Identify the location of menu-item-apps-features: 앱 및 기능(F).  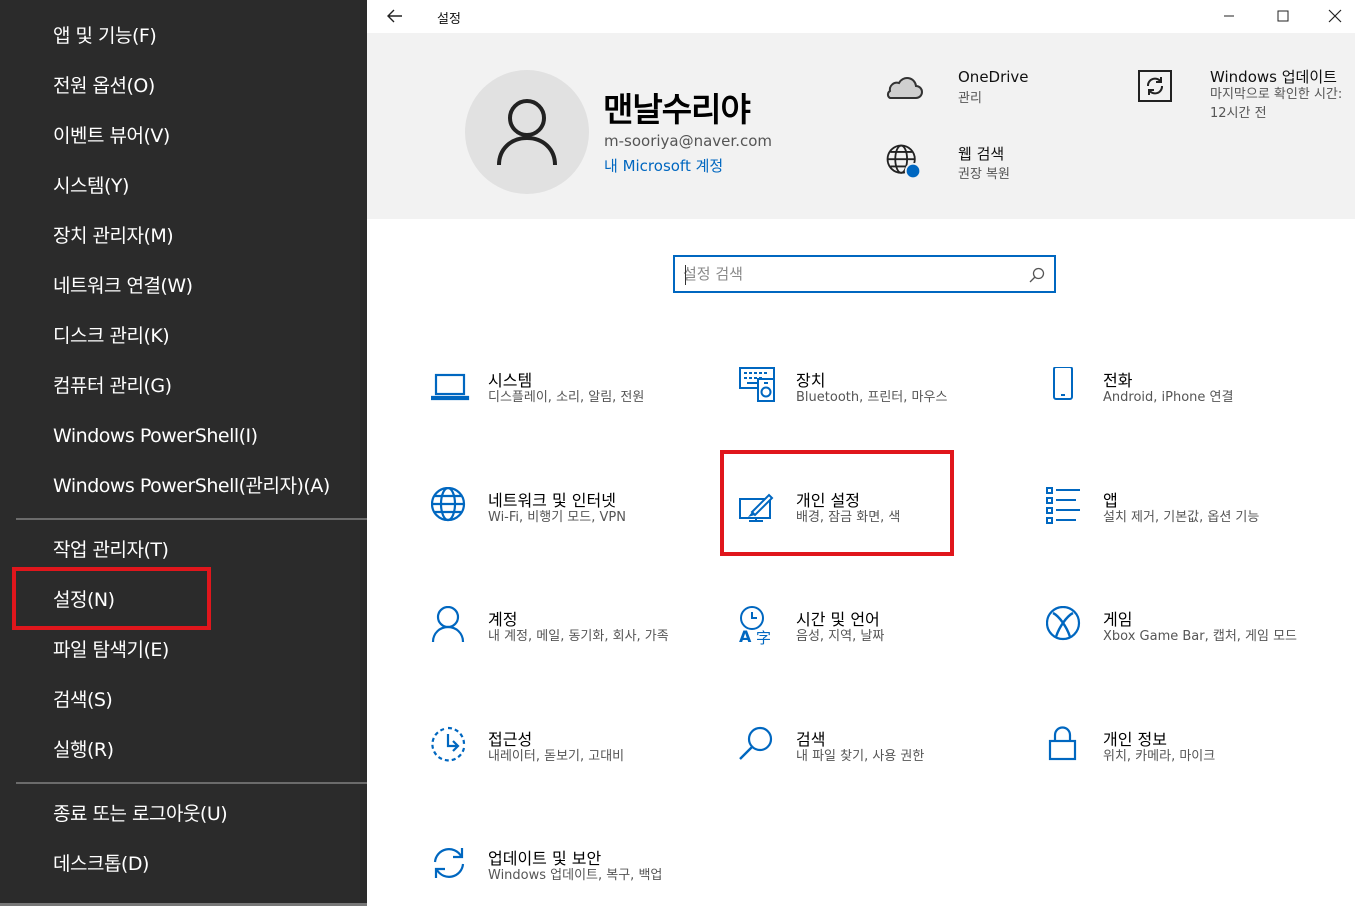
(105, 36).